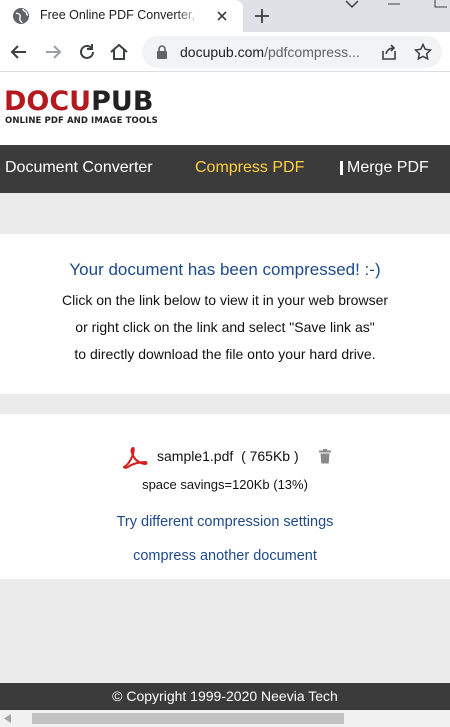 The image size is (450, 727). What do you see at coordinates (21, 16) in the screenshot?
I see `globe-icon` at bounding box center [21, 16].